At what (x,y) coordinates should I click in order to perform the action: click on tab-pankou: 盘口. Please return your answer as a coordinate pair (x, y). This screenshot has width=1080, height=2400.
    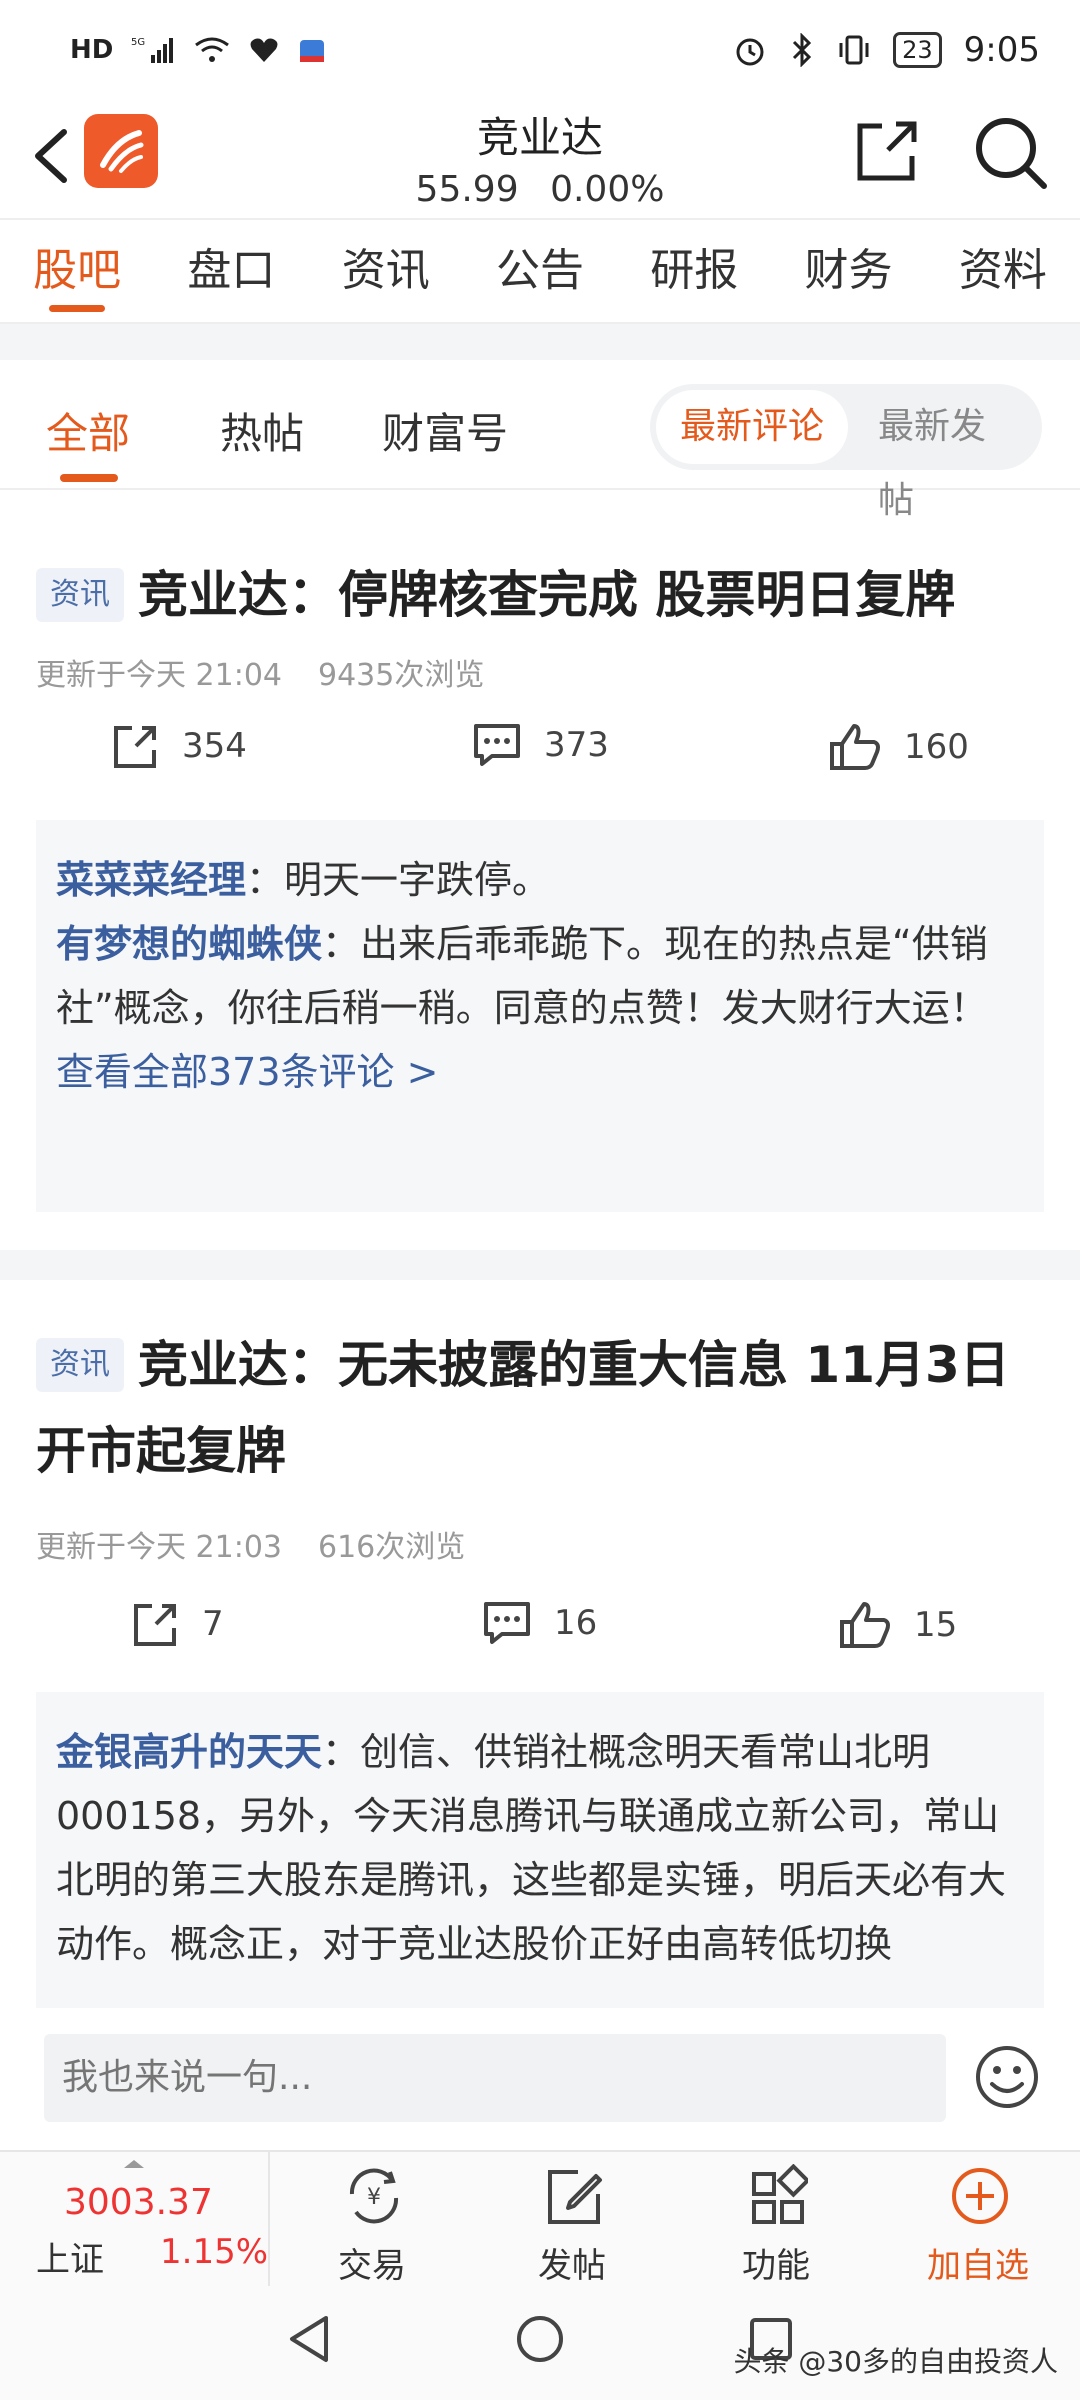
    Looking at the image, I should click on (231, 271).